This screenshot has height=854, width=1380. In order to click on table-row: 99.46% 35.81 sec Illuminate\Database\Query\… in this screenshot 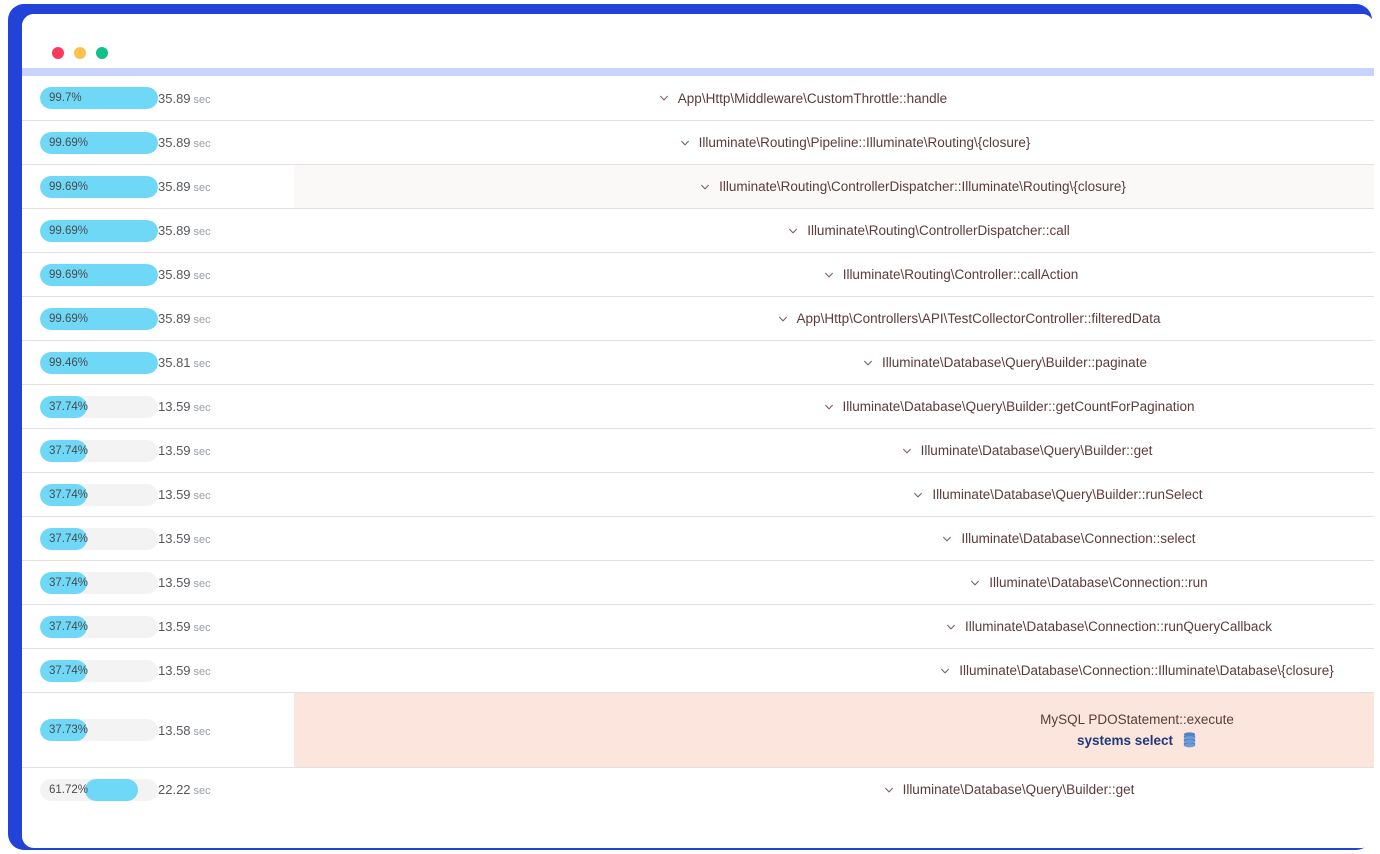, I will do `click(698, 362)`.